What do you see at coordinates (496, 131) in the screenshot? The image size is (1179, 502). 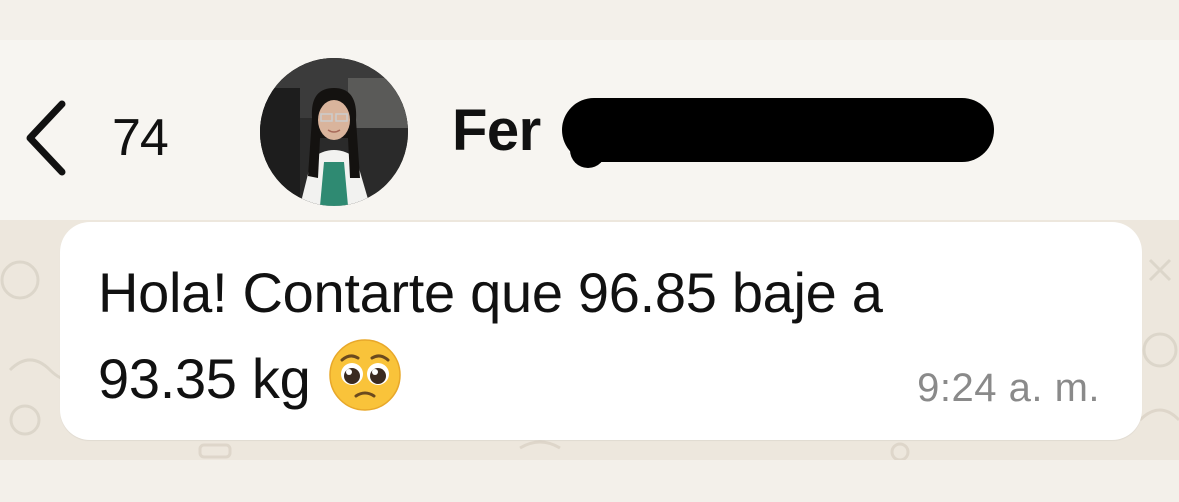 I see `contact-name: Fer` at bounding box center [496, 131].